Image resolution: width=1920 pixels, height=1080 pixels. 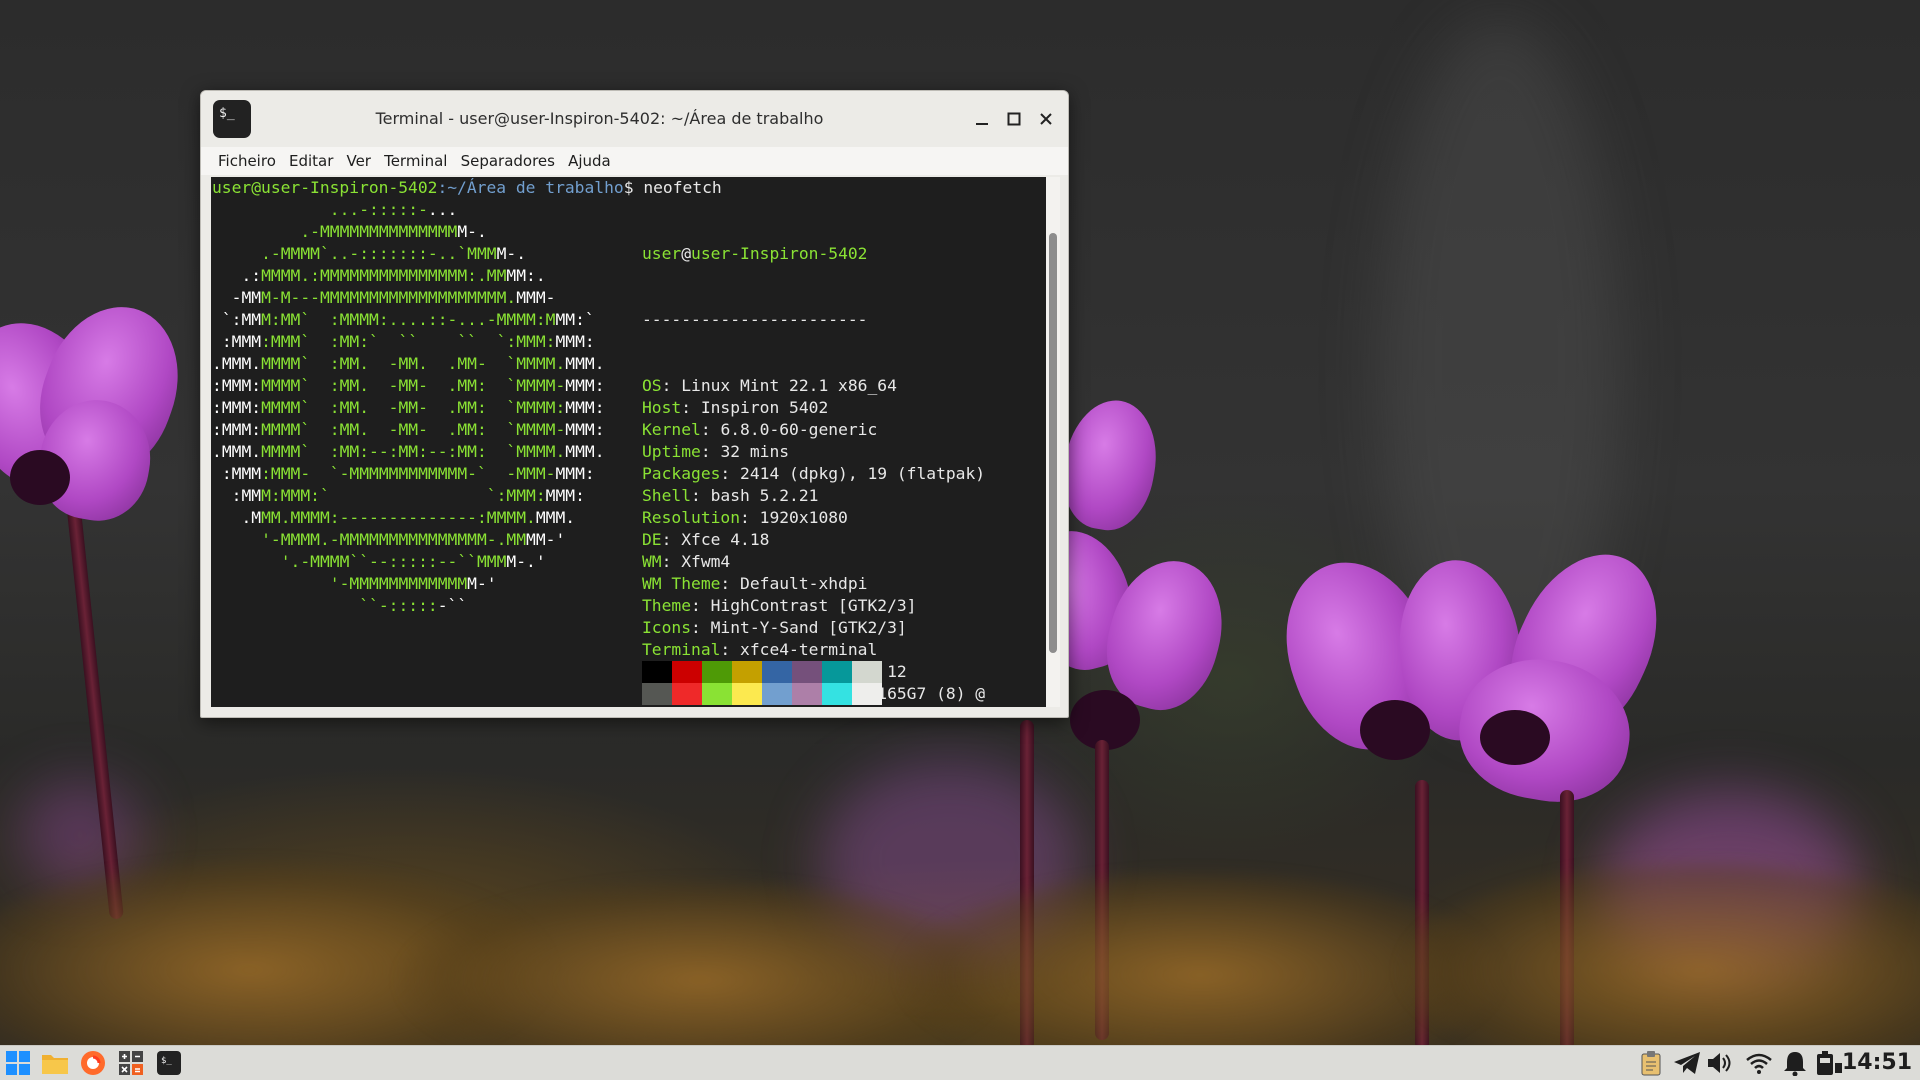 I want to click on ascii-line: '-MMMMMMMMMMMMM-', so click(x=413, y=583).